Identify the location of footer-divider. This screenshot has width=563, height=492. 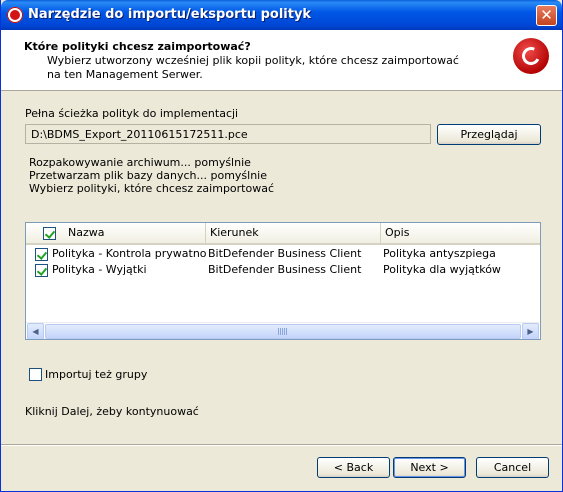
(281, 445).